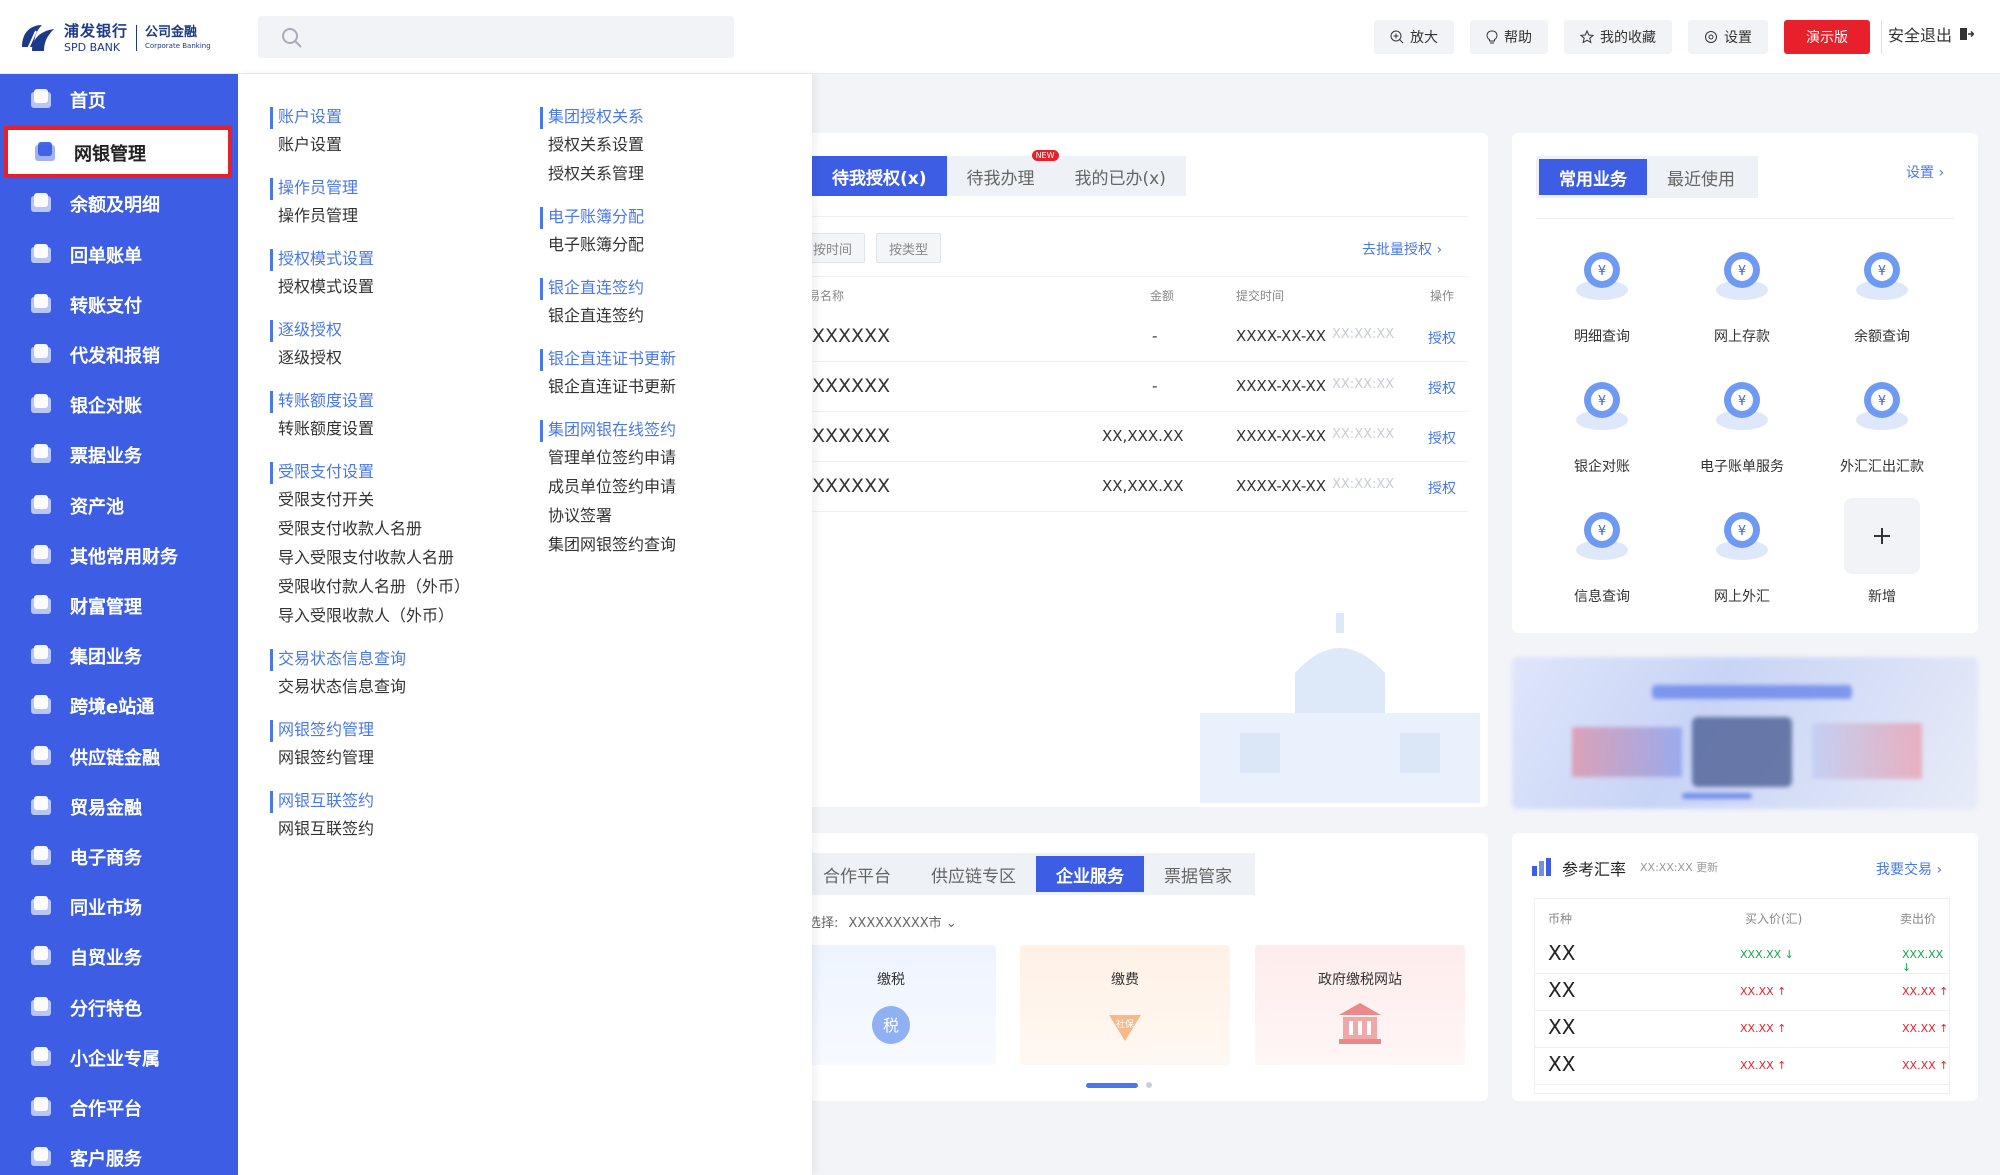  I want to click on tax-card: 缴税 税, so click(891, 1005).